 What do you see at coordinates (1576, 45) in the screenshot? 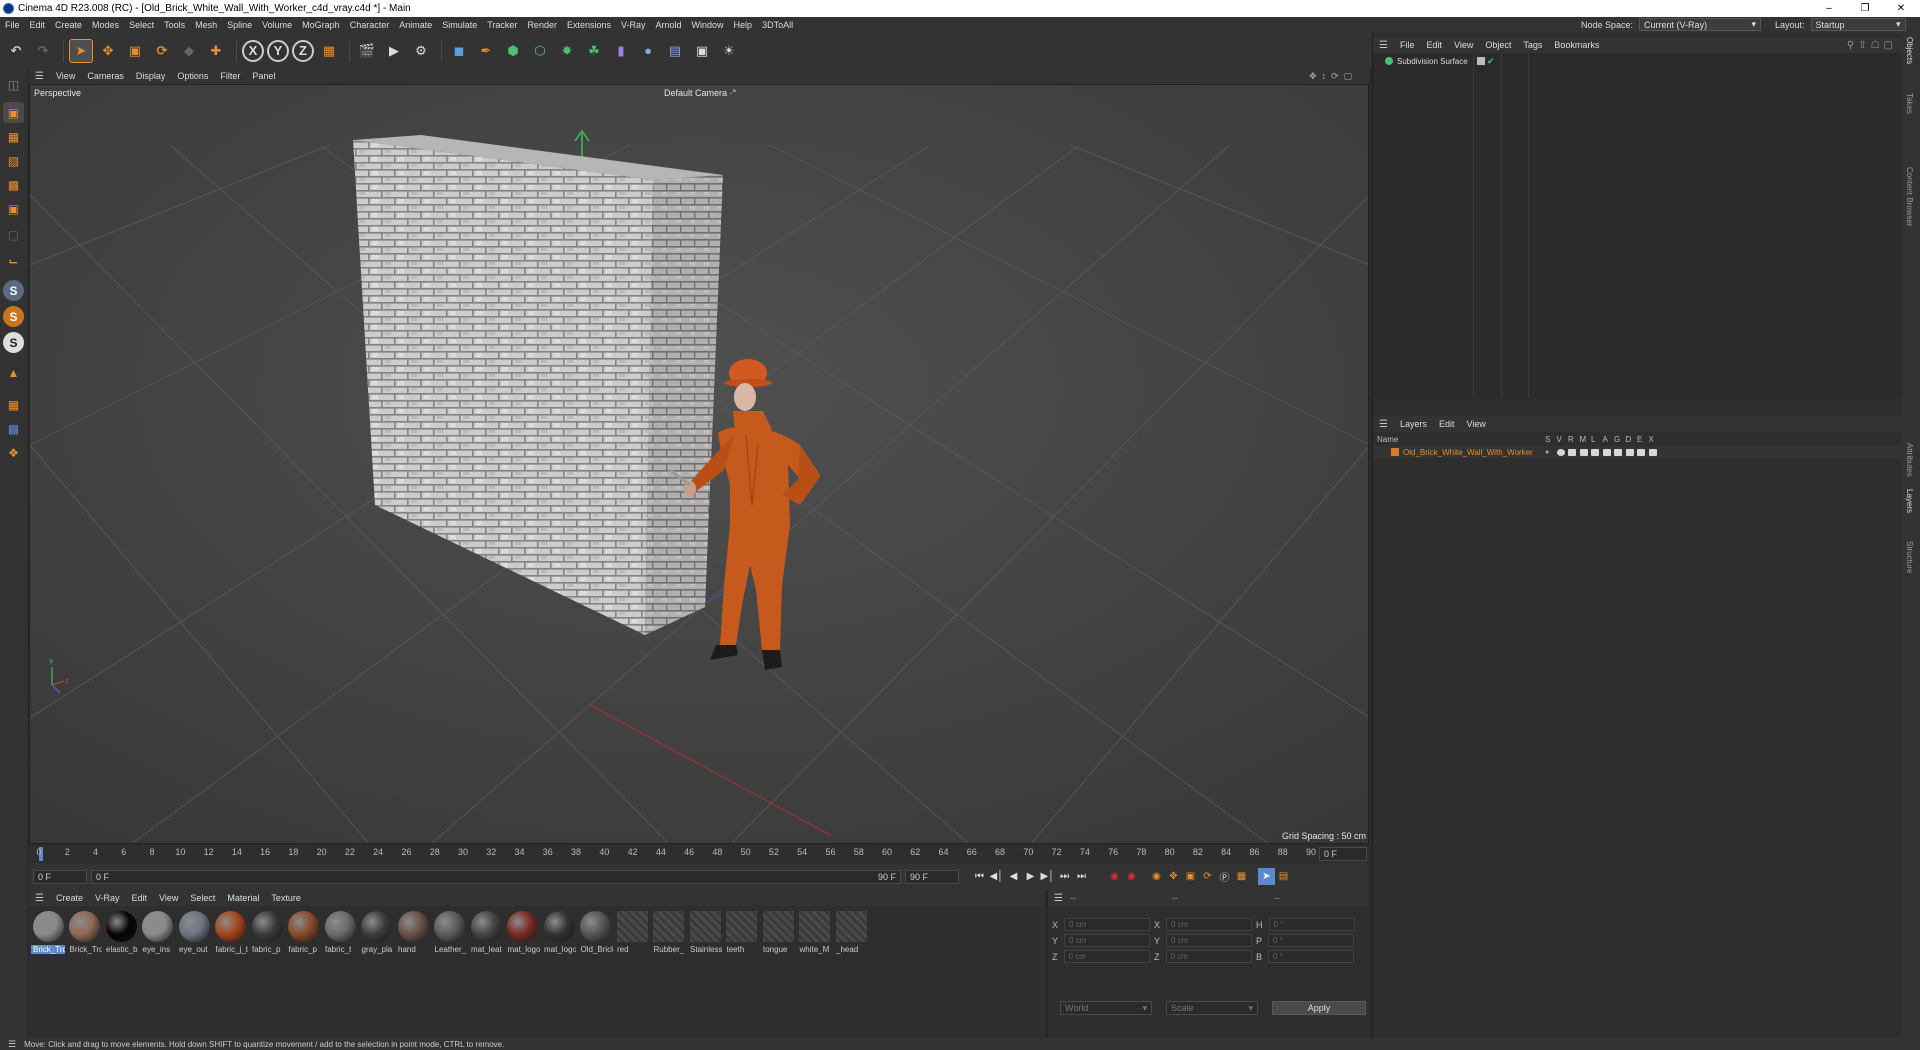
I see `object-menu-bookmarks: Bookmarks` at bounding box center [1576, 45].